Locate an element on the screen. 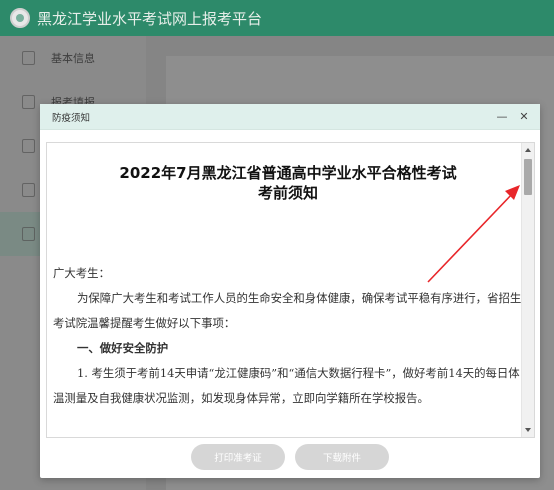 Image resolution: width=554 pixels, height=490 pixels. settings-icon is located at coordinates (28, 146).